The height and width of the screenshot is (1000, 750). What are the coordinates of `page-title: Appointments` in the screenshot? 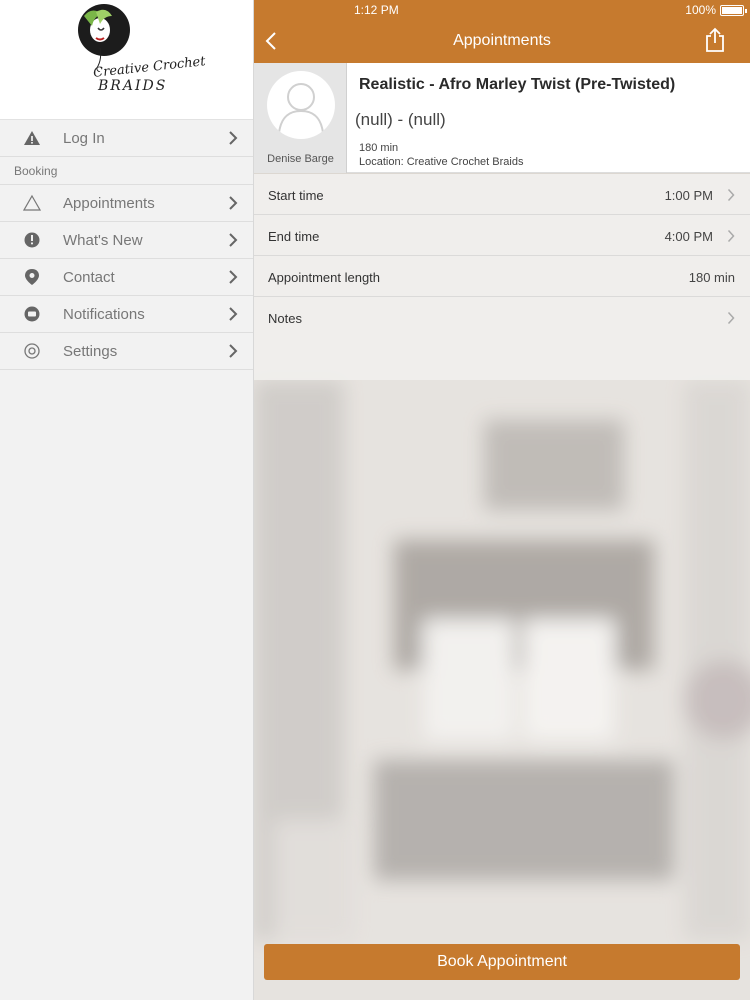 It's located at (502, 40).